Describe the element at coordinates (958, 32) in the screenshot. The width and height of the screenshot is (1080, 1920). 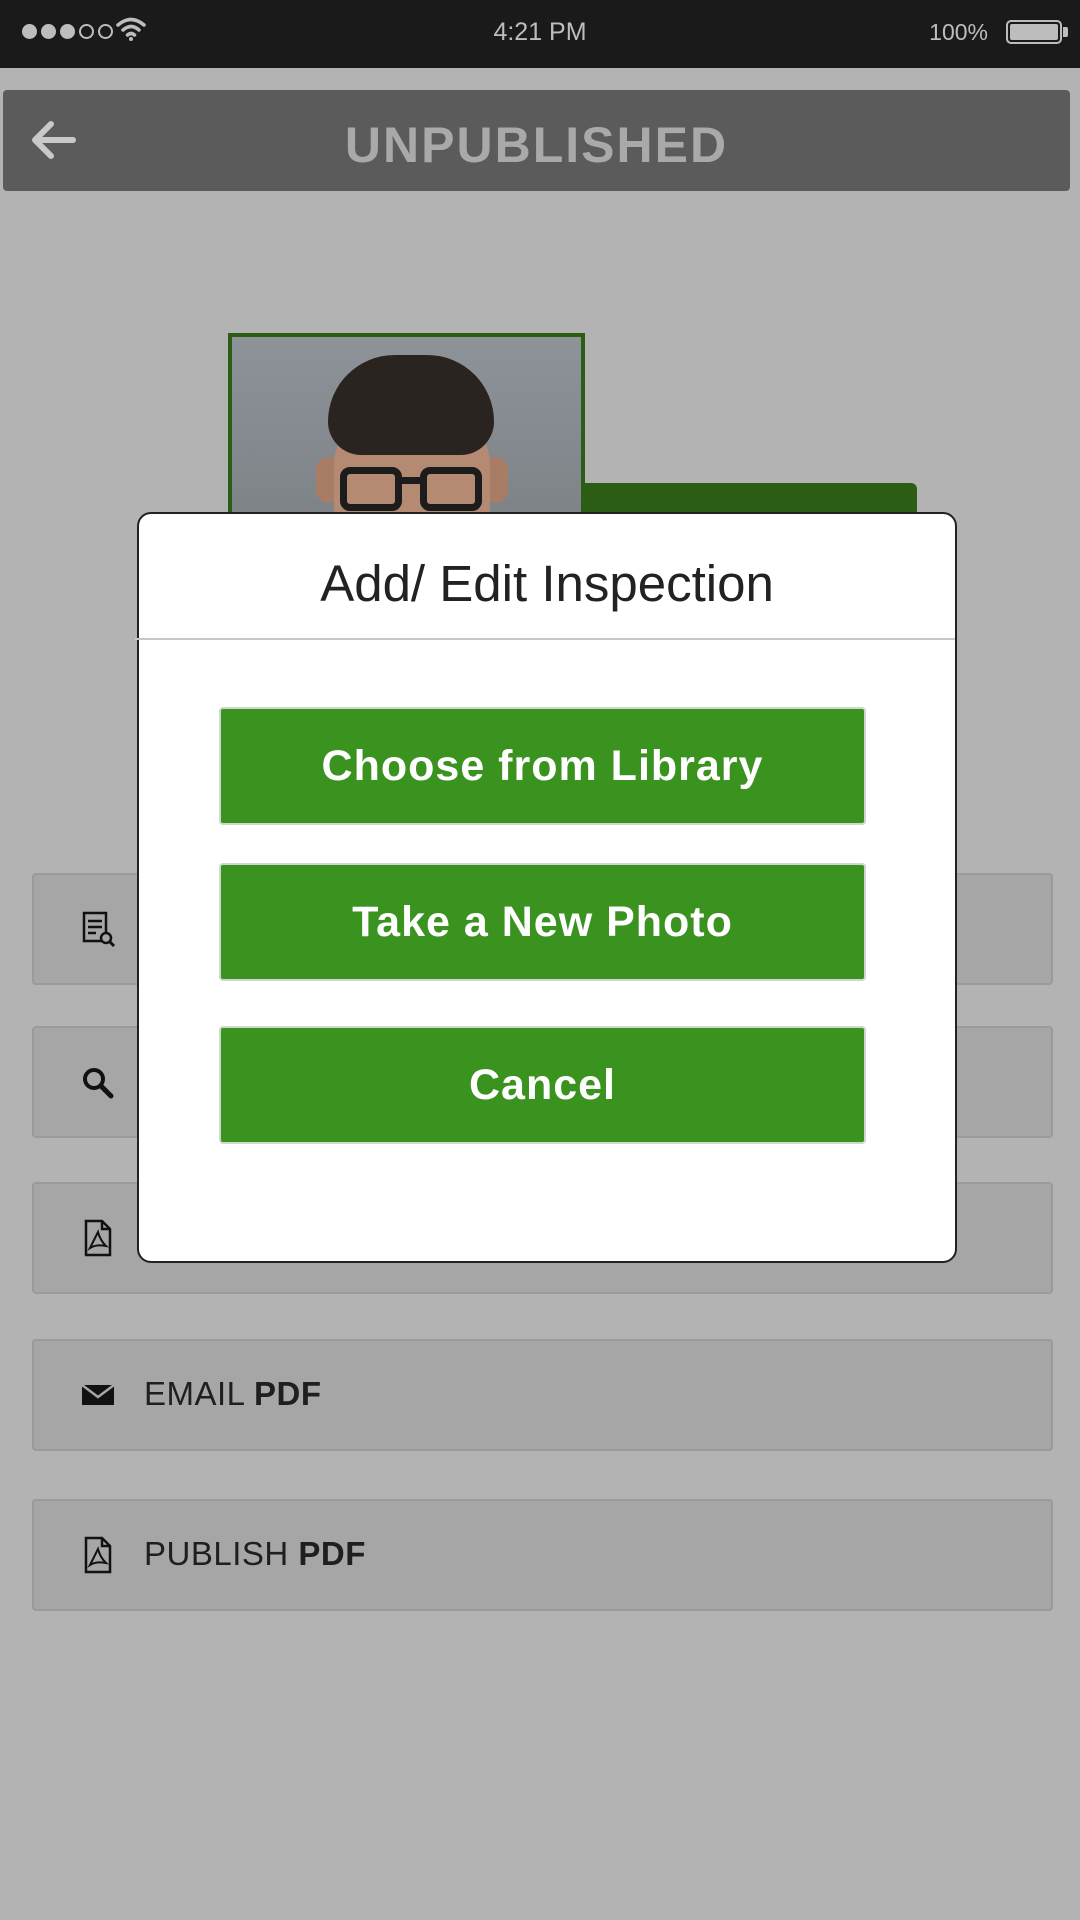
I see `battery-percentage: 100%` at that location.